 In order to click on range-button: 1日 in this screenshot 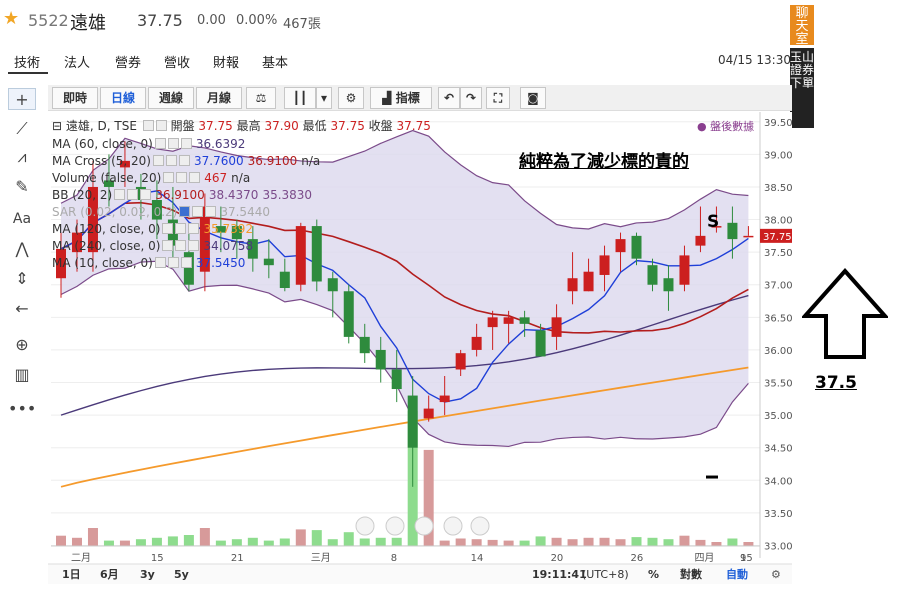, I will do `click(71, 574)`.